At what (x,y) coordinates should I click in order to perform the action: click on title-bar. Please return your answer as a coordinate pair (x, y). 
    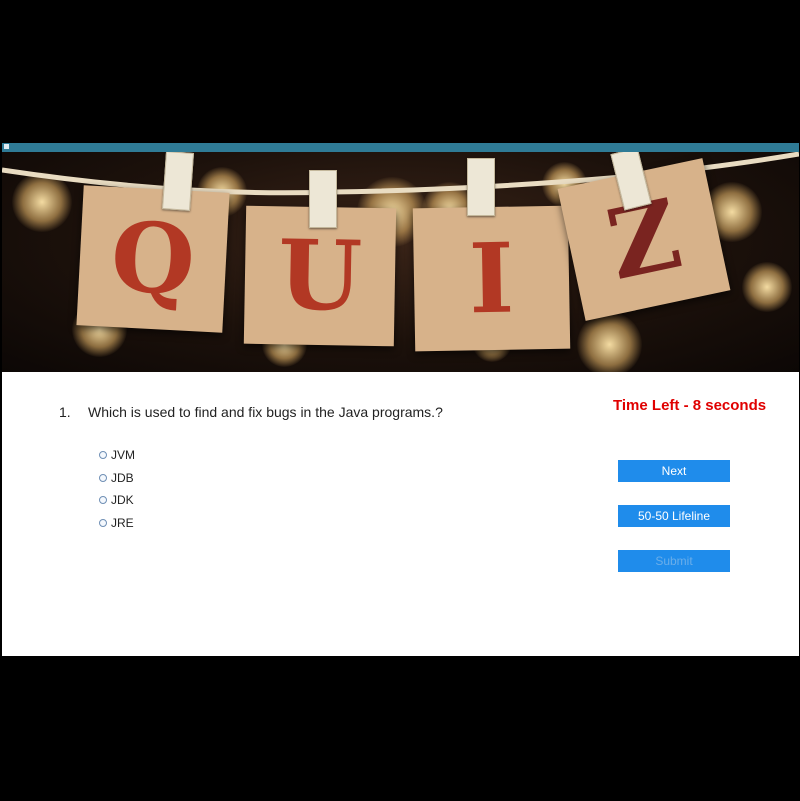
    Looking at the image, I should click on (400, 147).